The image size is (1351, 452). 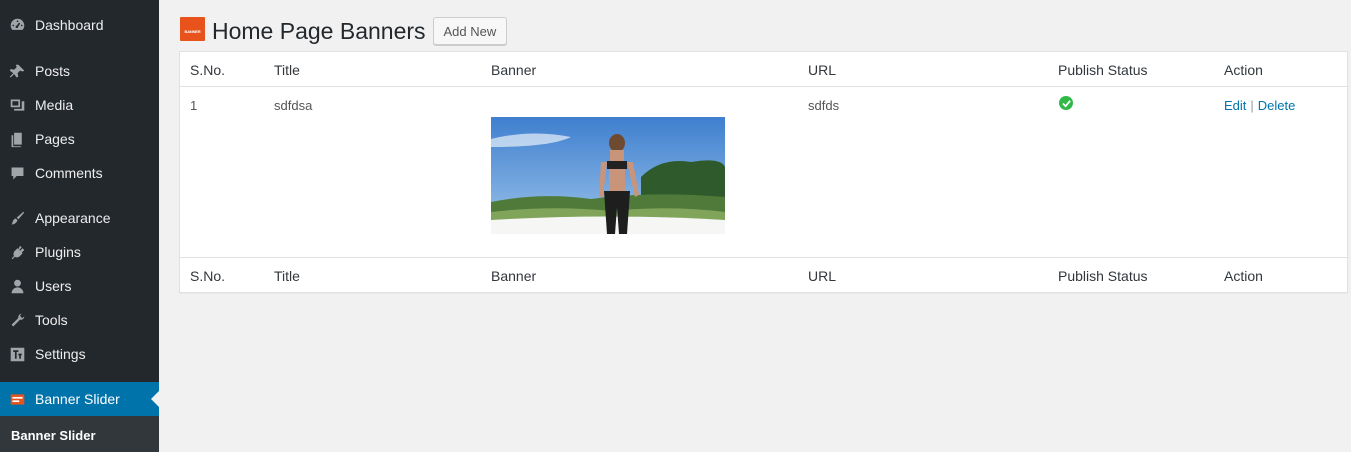 What do you see at coordinates (194, 105) in the screenshot?
I see `cell-sno: 1` at bounding box center [194, 105].